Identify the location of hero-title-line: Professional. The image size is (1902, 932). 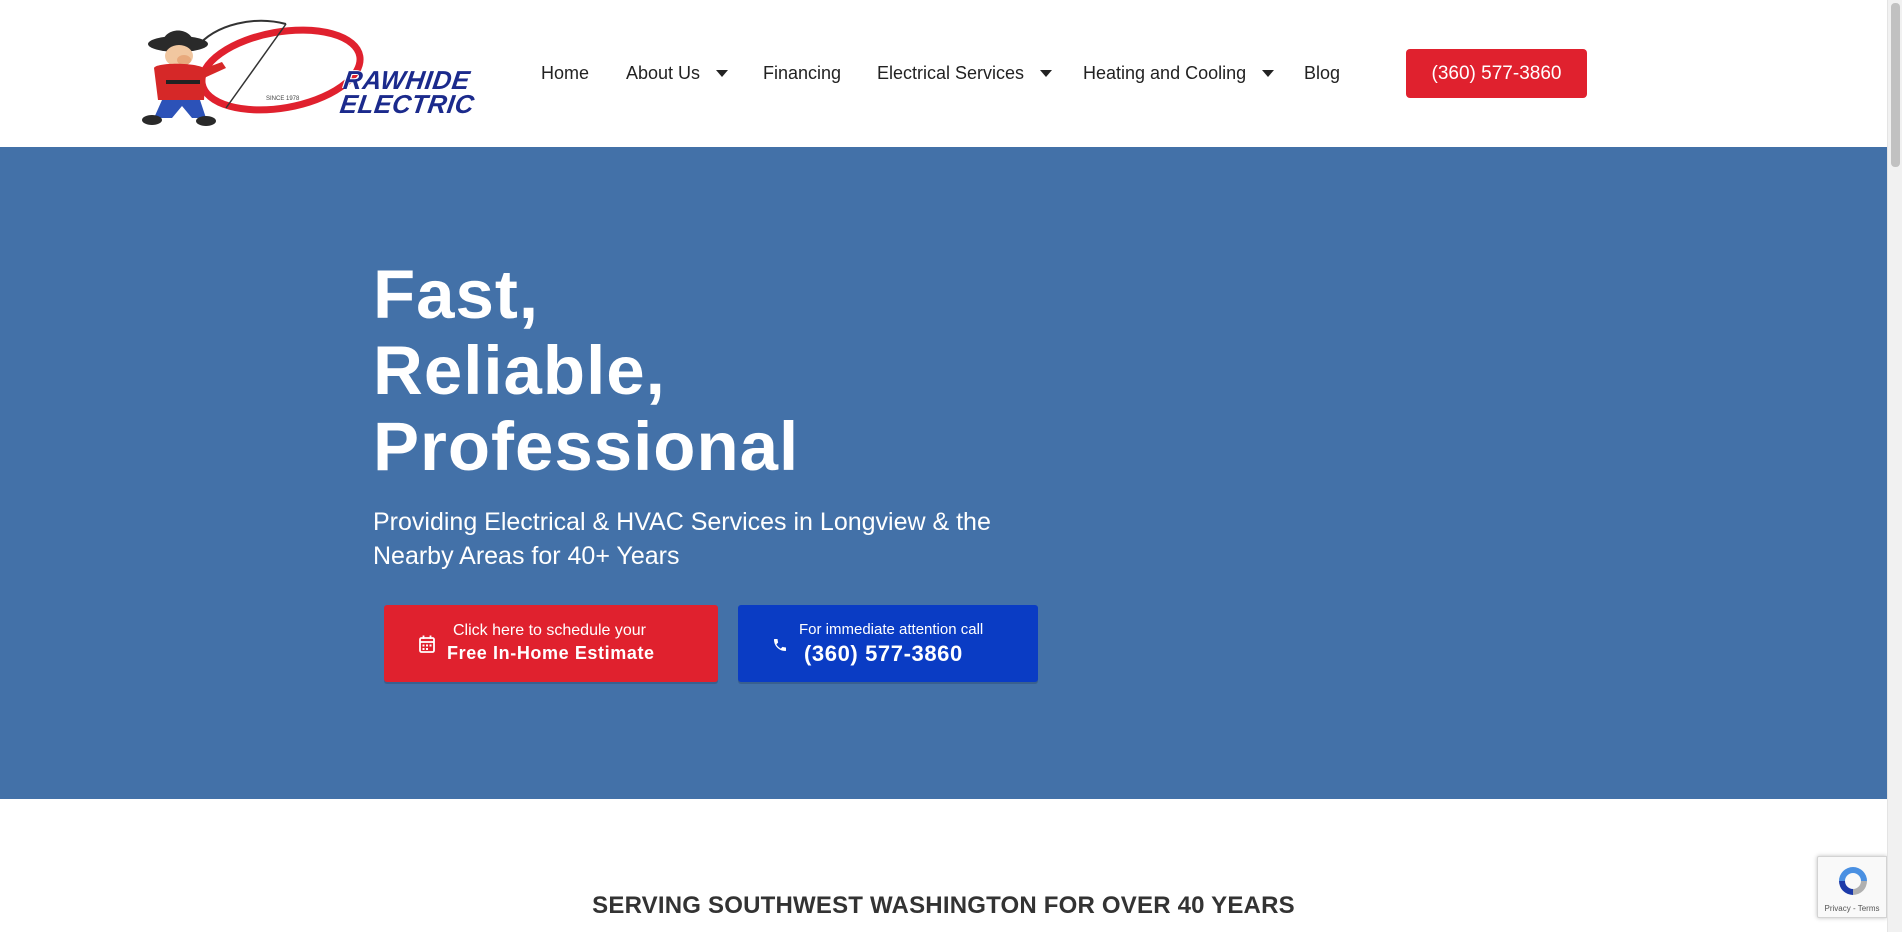
(586, 446).